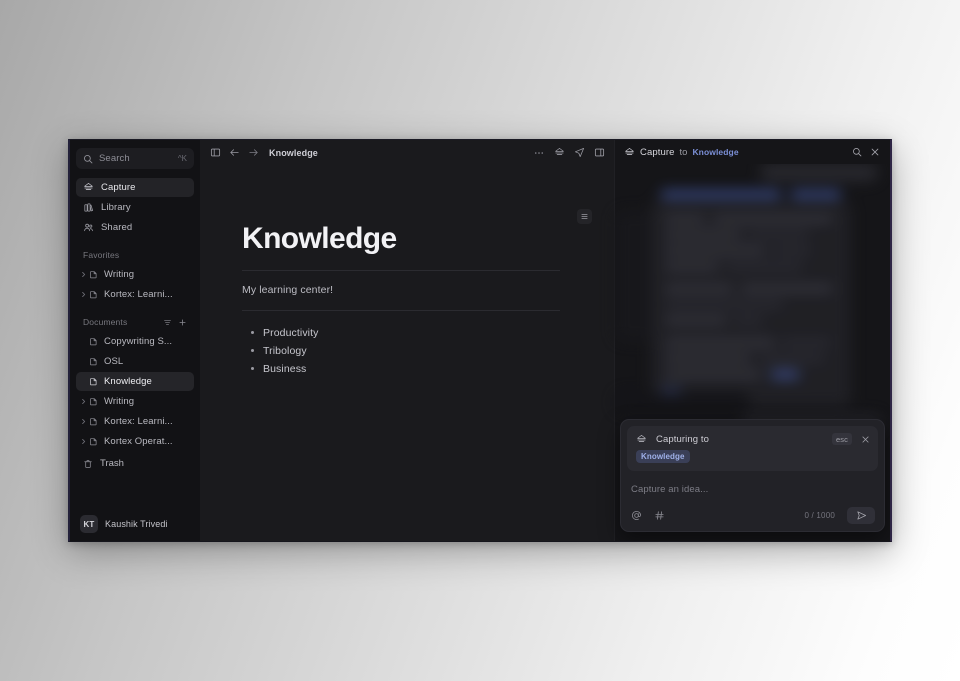  I want to click on arrow-right-icon, so click(253, 152).